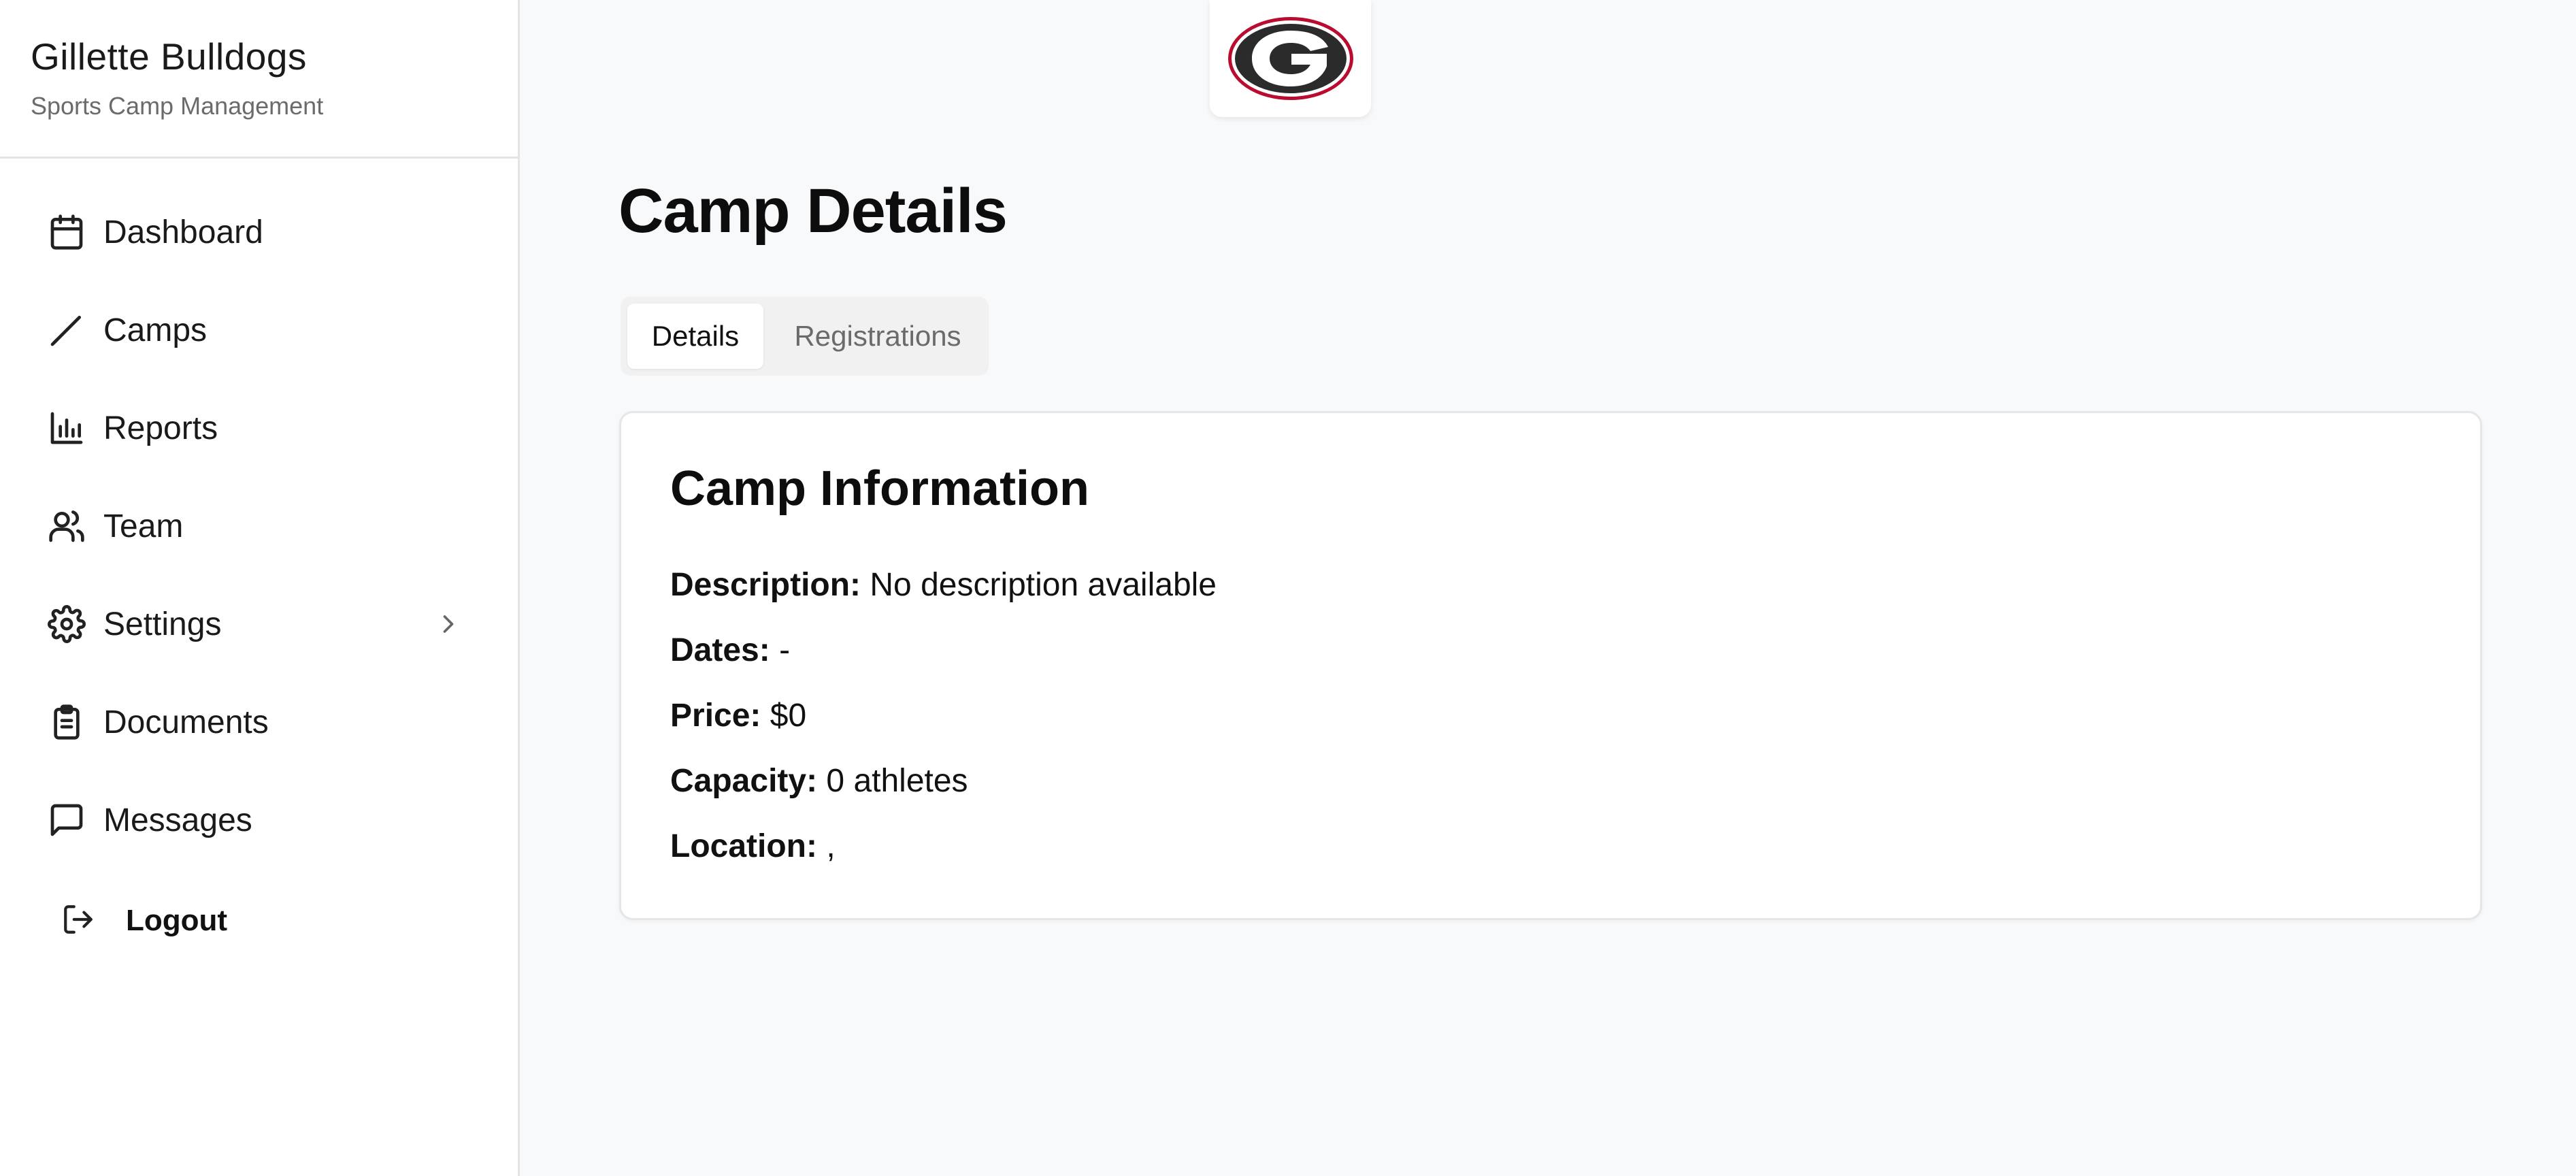 The width and height of the screenshot is (2576, 1176). I want to click on chevron-right-icon, so click(448, 624).